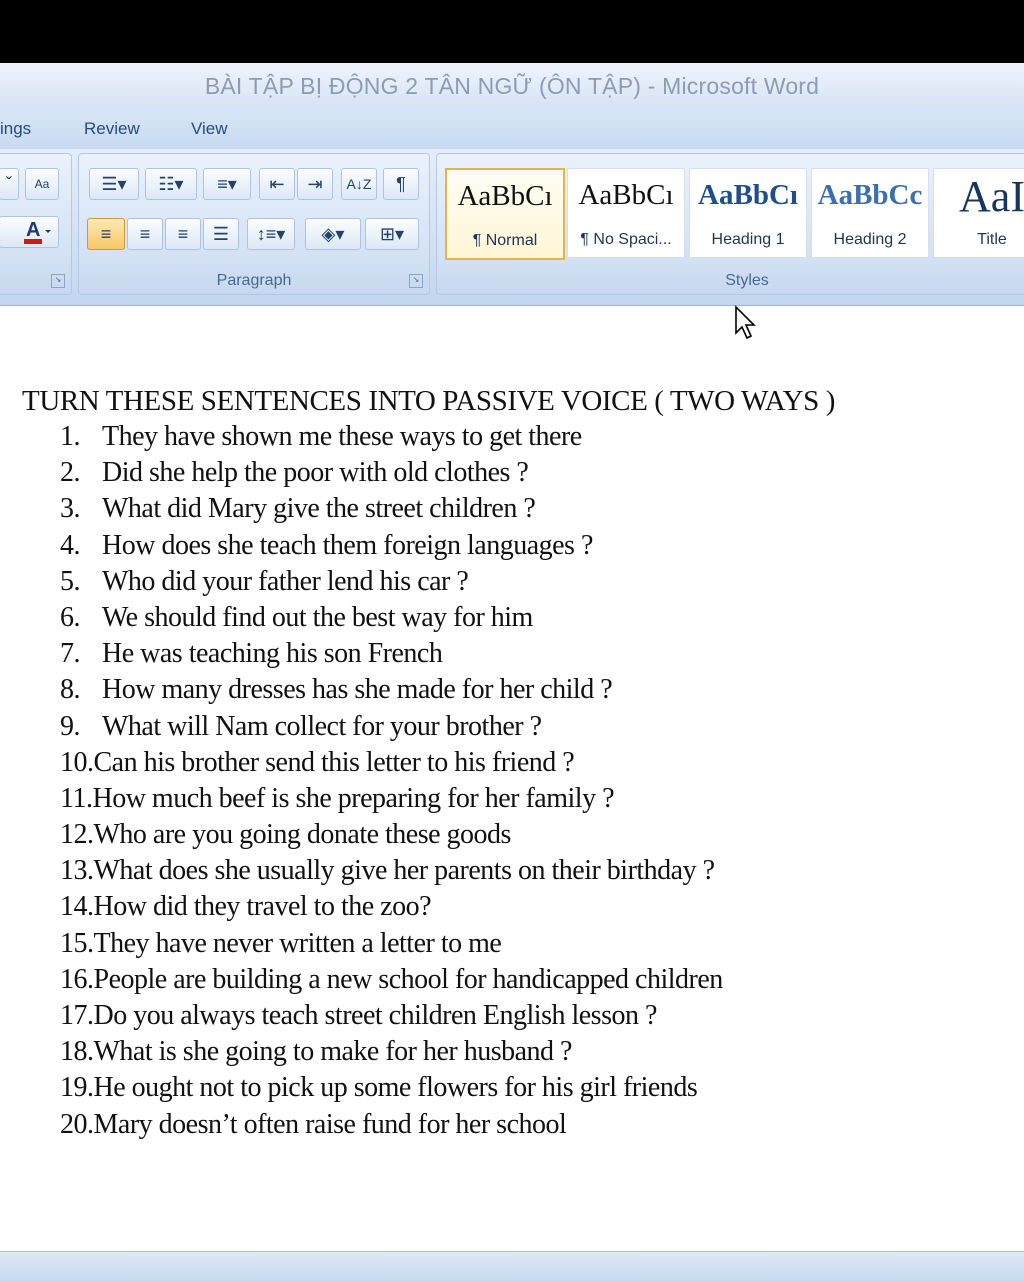 Image resolution: width=1024 pixels, height=1282 pixels. I want to click on font-color-button: A, so click(29, 232).